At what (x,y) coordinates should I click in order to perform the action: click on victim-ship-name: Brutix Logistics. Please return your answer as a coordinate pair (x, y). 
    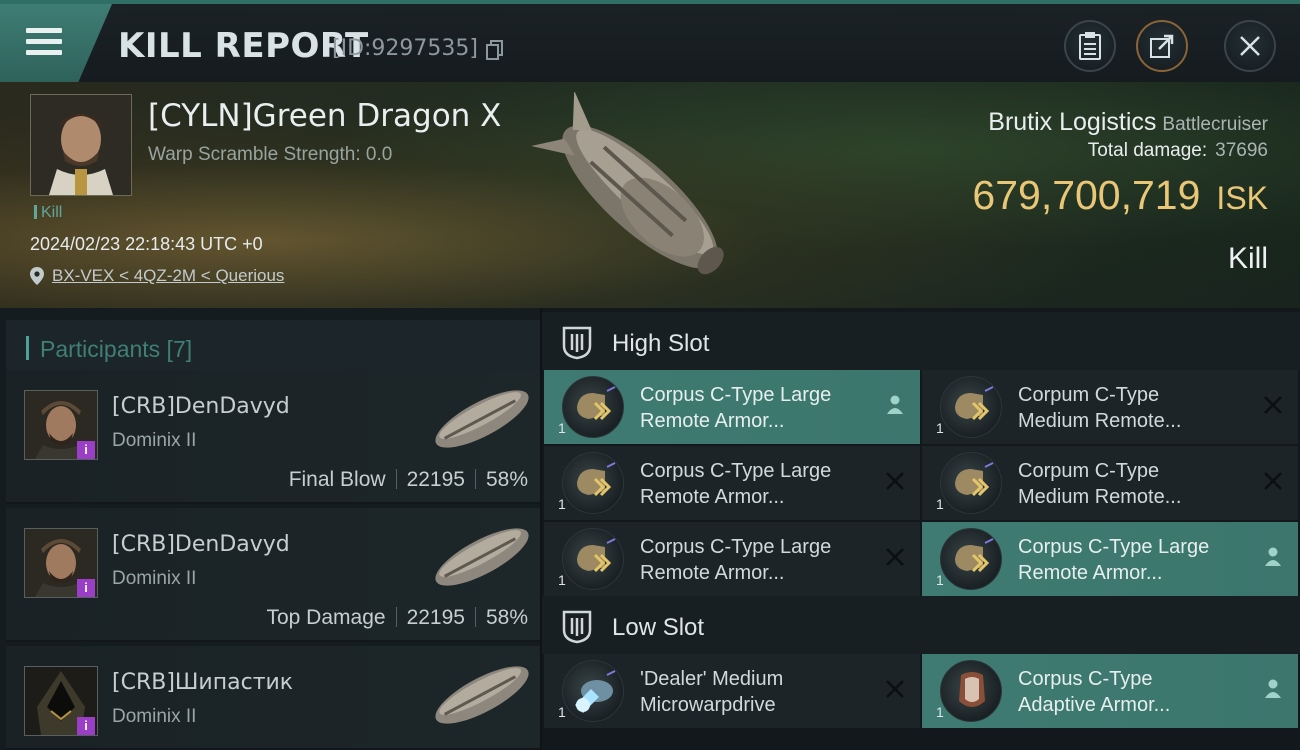
    Looking at the image, I should click on (1072, 122).